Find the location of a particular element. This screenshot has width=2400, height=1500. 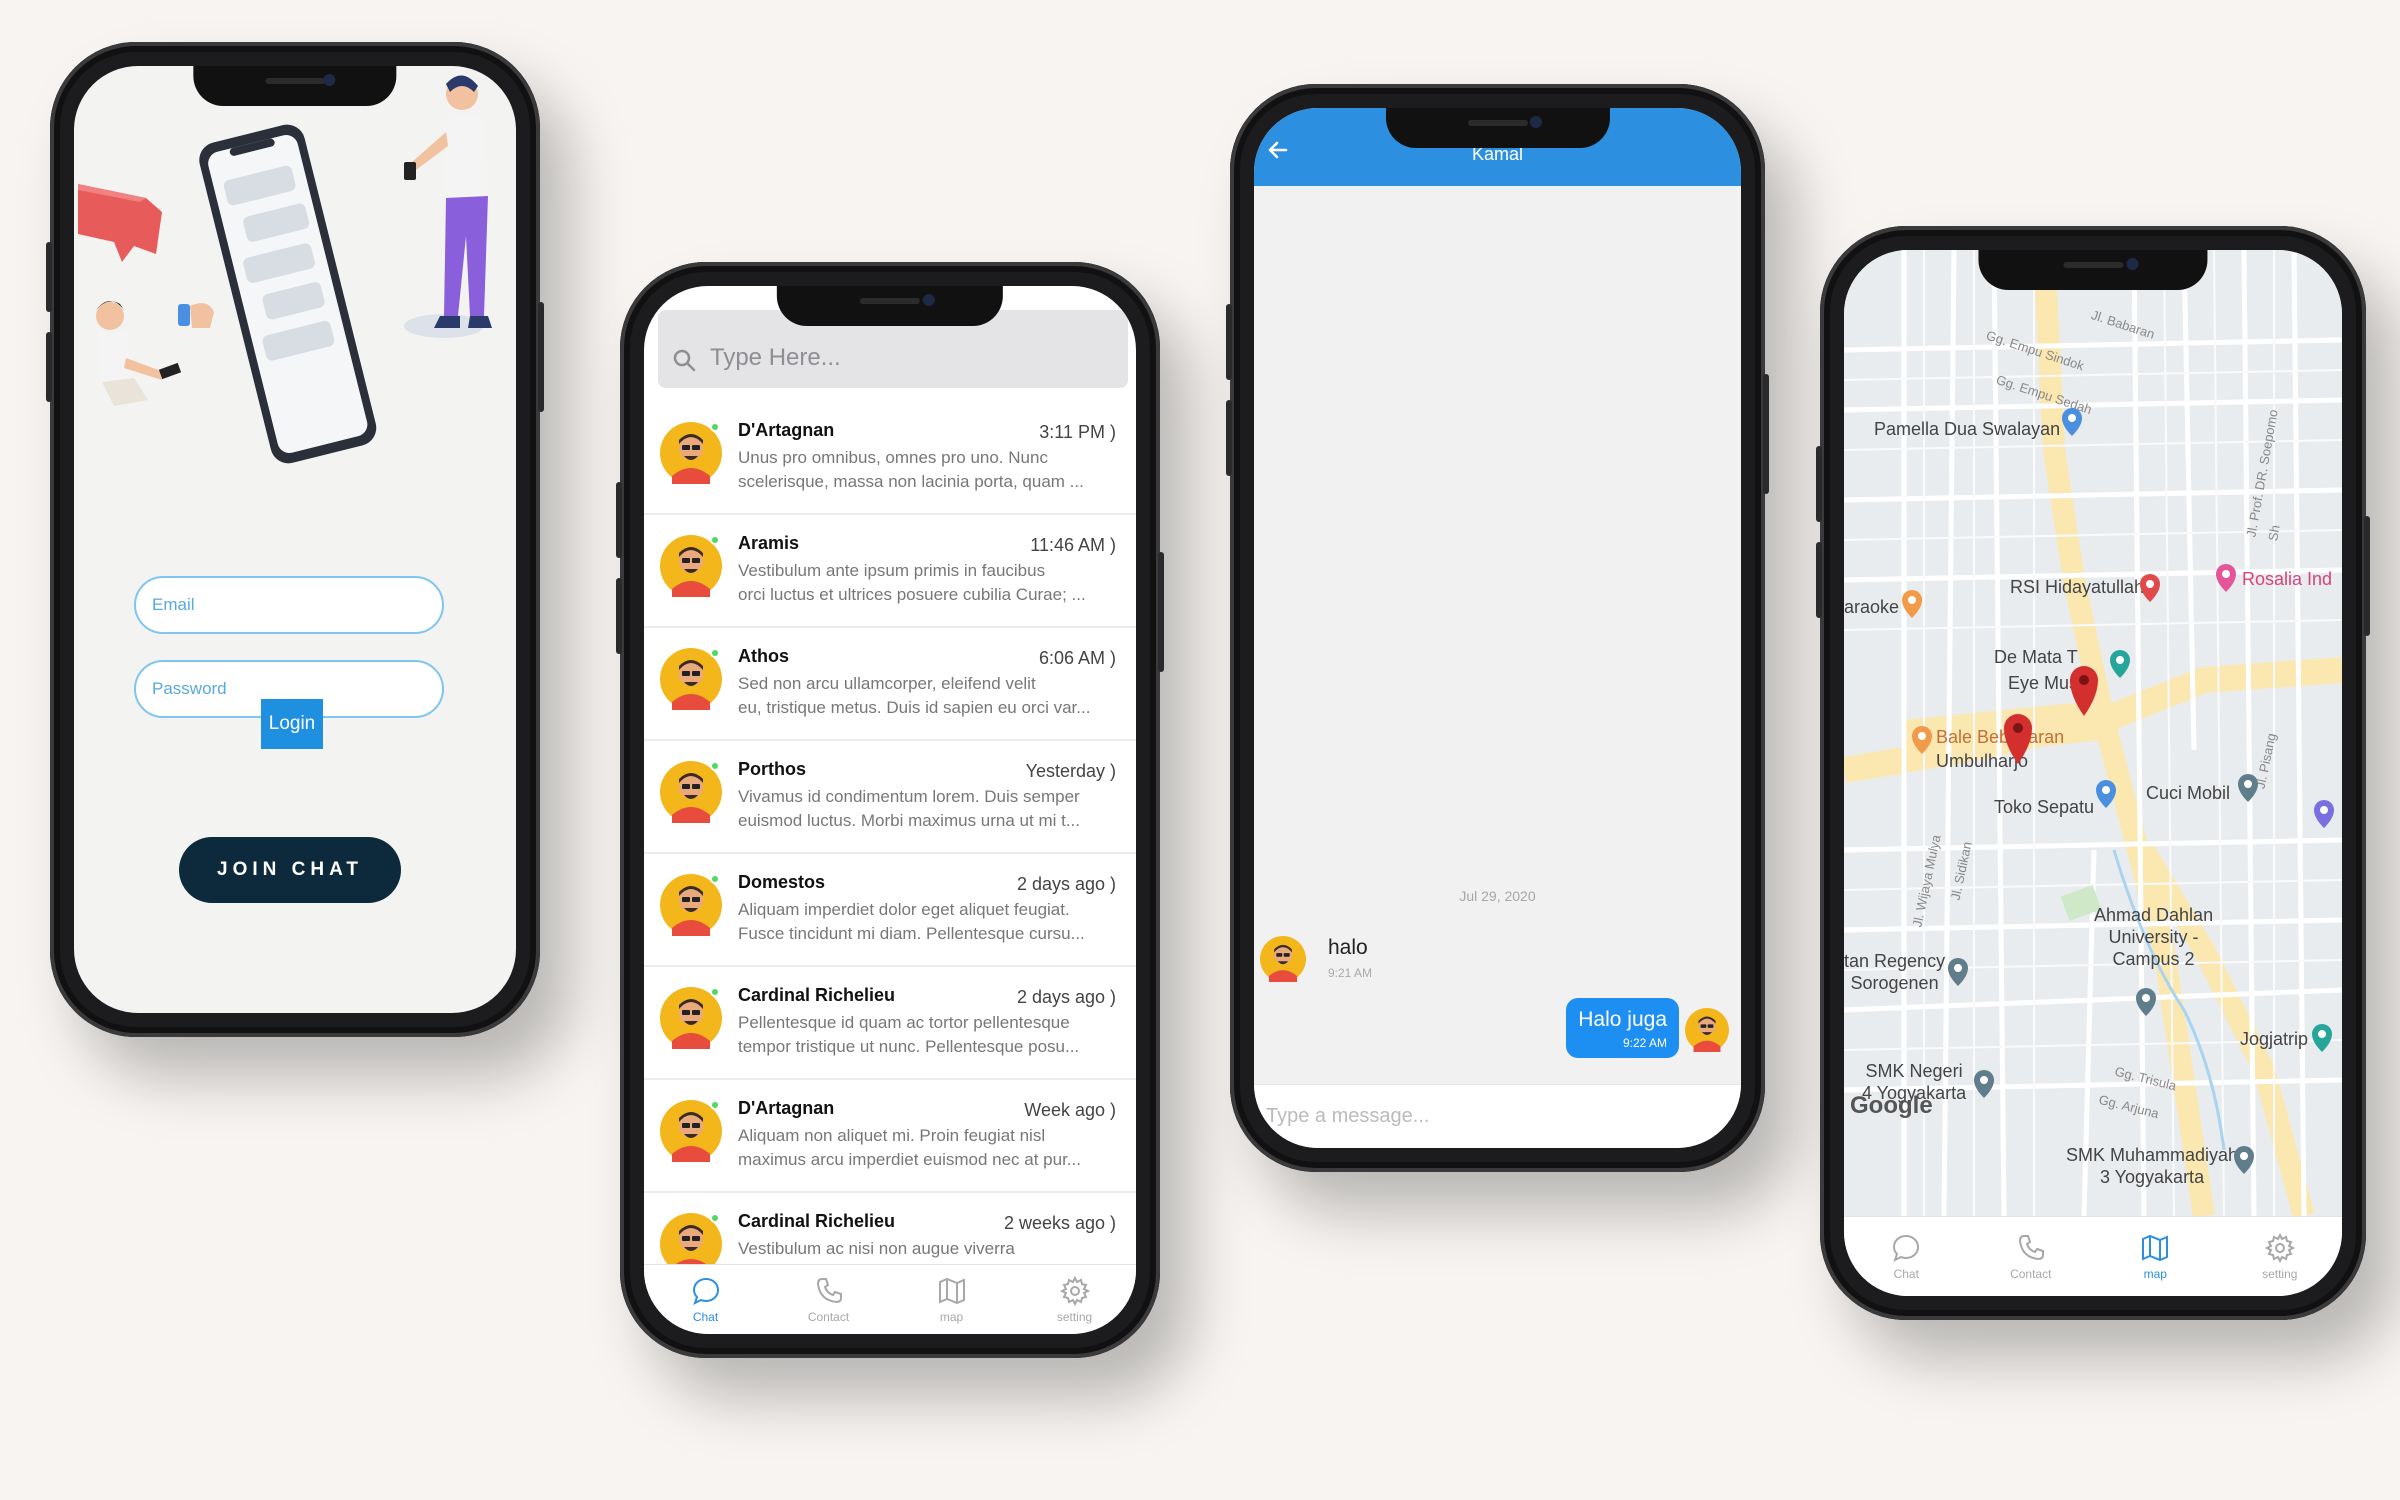

tab-label: Chat is located at coordinates (705, 1316).